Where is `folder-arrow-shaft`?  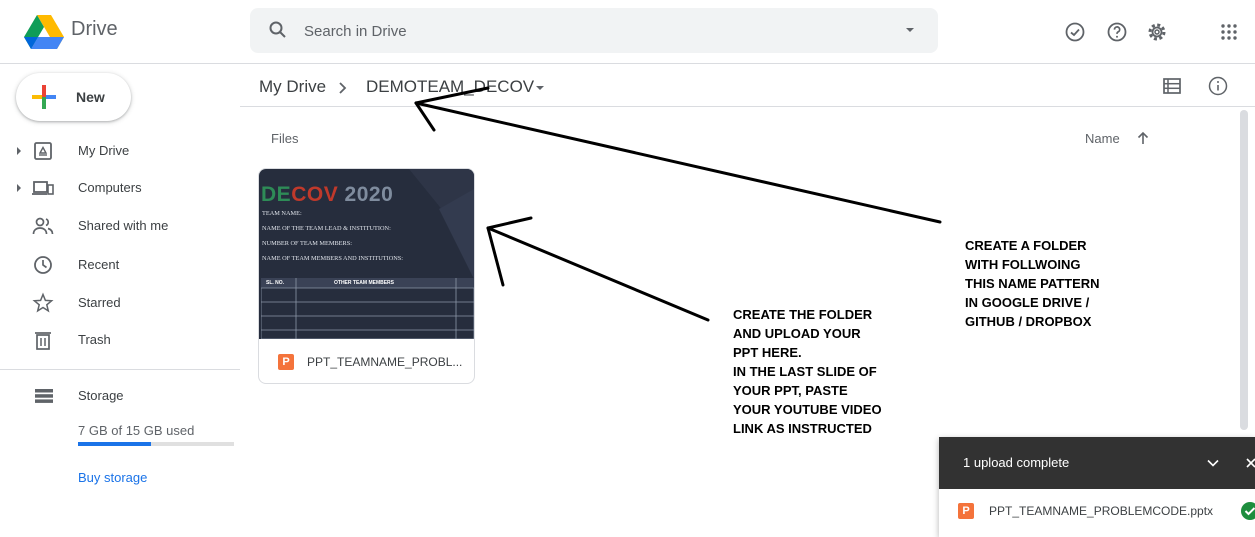 folder-arrow-shaft is located at coordinates (678, 162).